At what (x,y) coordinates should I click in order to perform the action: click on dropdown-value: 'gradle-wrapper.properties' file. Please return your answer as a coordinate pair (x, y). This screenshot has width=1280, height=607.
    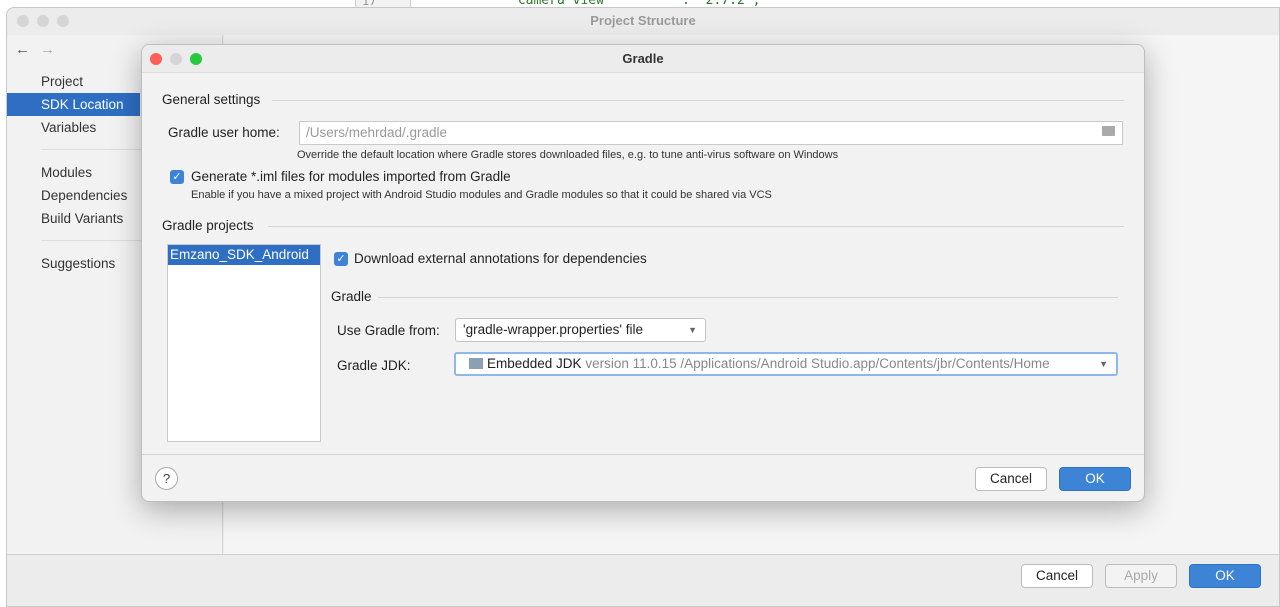
    Looking at the image, I should click on (553, 329).